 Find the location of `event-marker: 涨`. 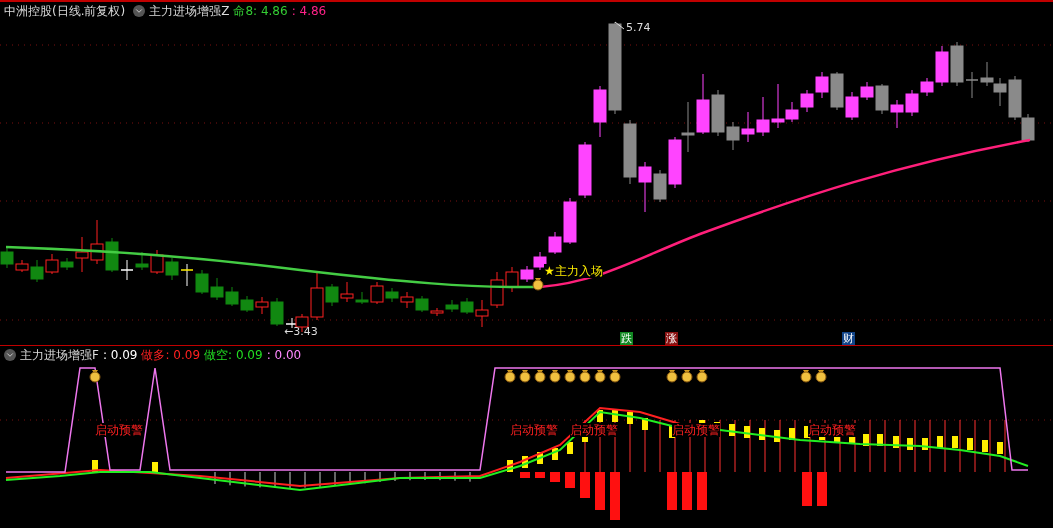

event-marker: 涨 is located at coordinates (671, 338).